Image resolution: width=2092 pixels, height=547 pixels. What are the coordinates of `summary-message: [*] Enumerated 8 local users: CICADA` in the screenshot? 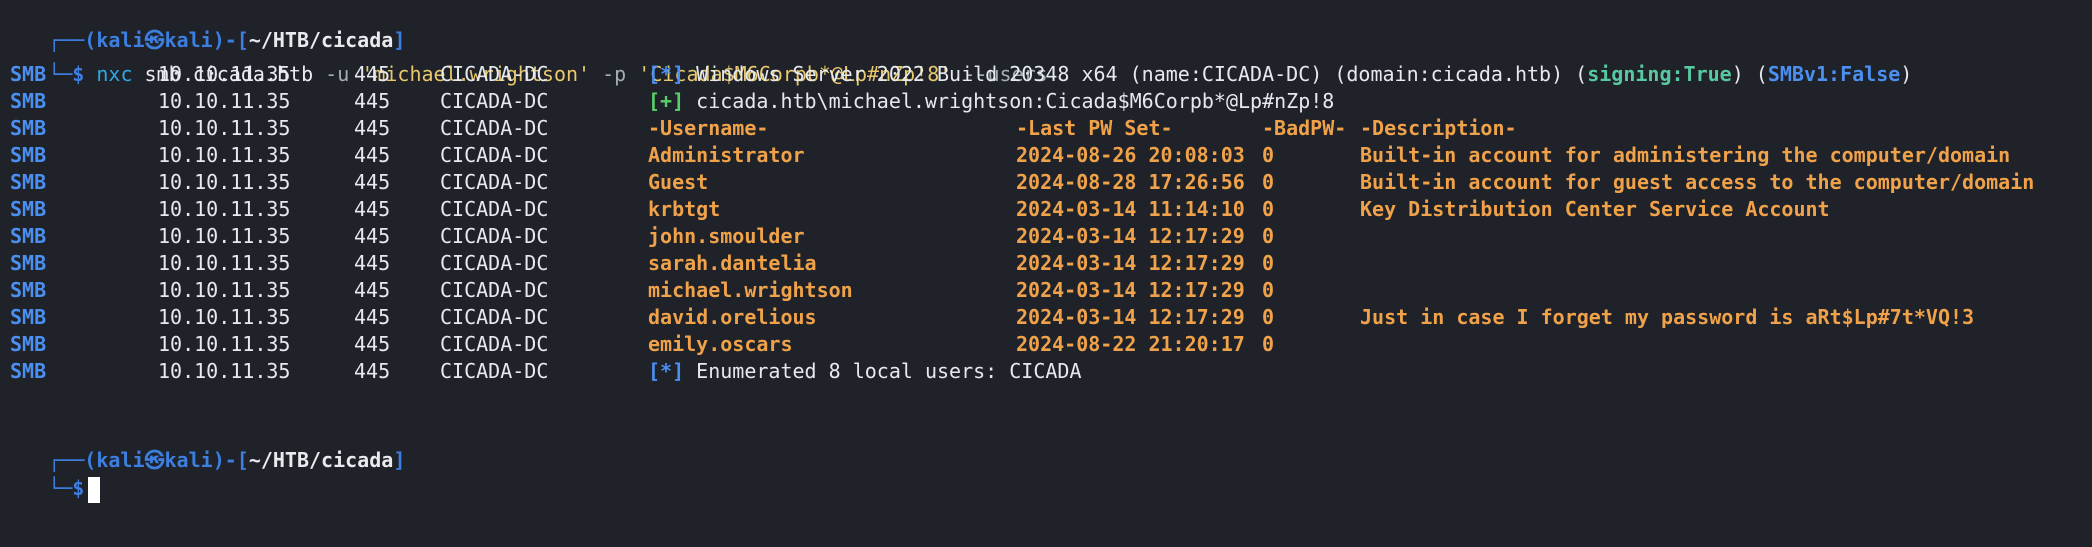 It's located at (865, 371).